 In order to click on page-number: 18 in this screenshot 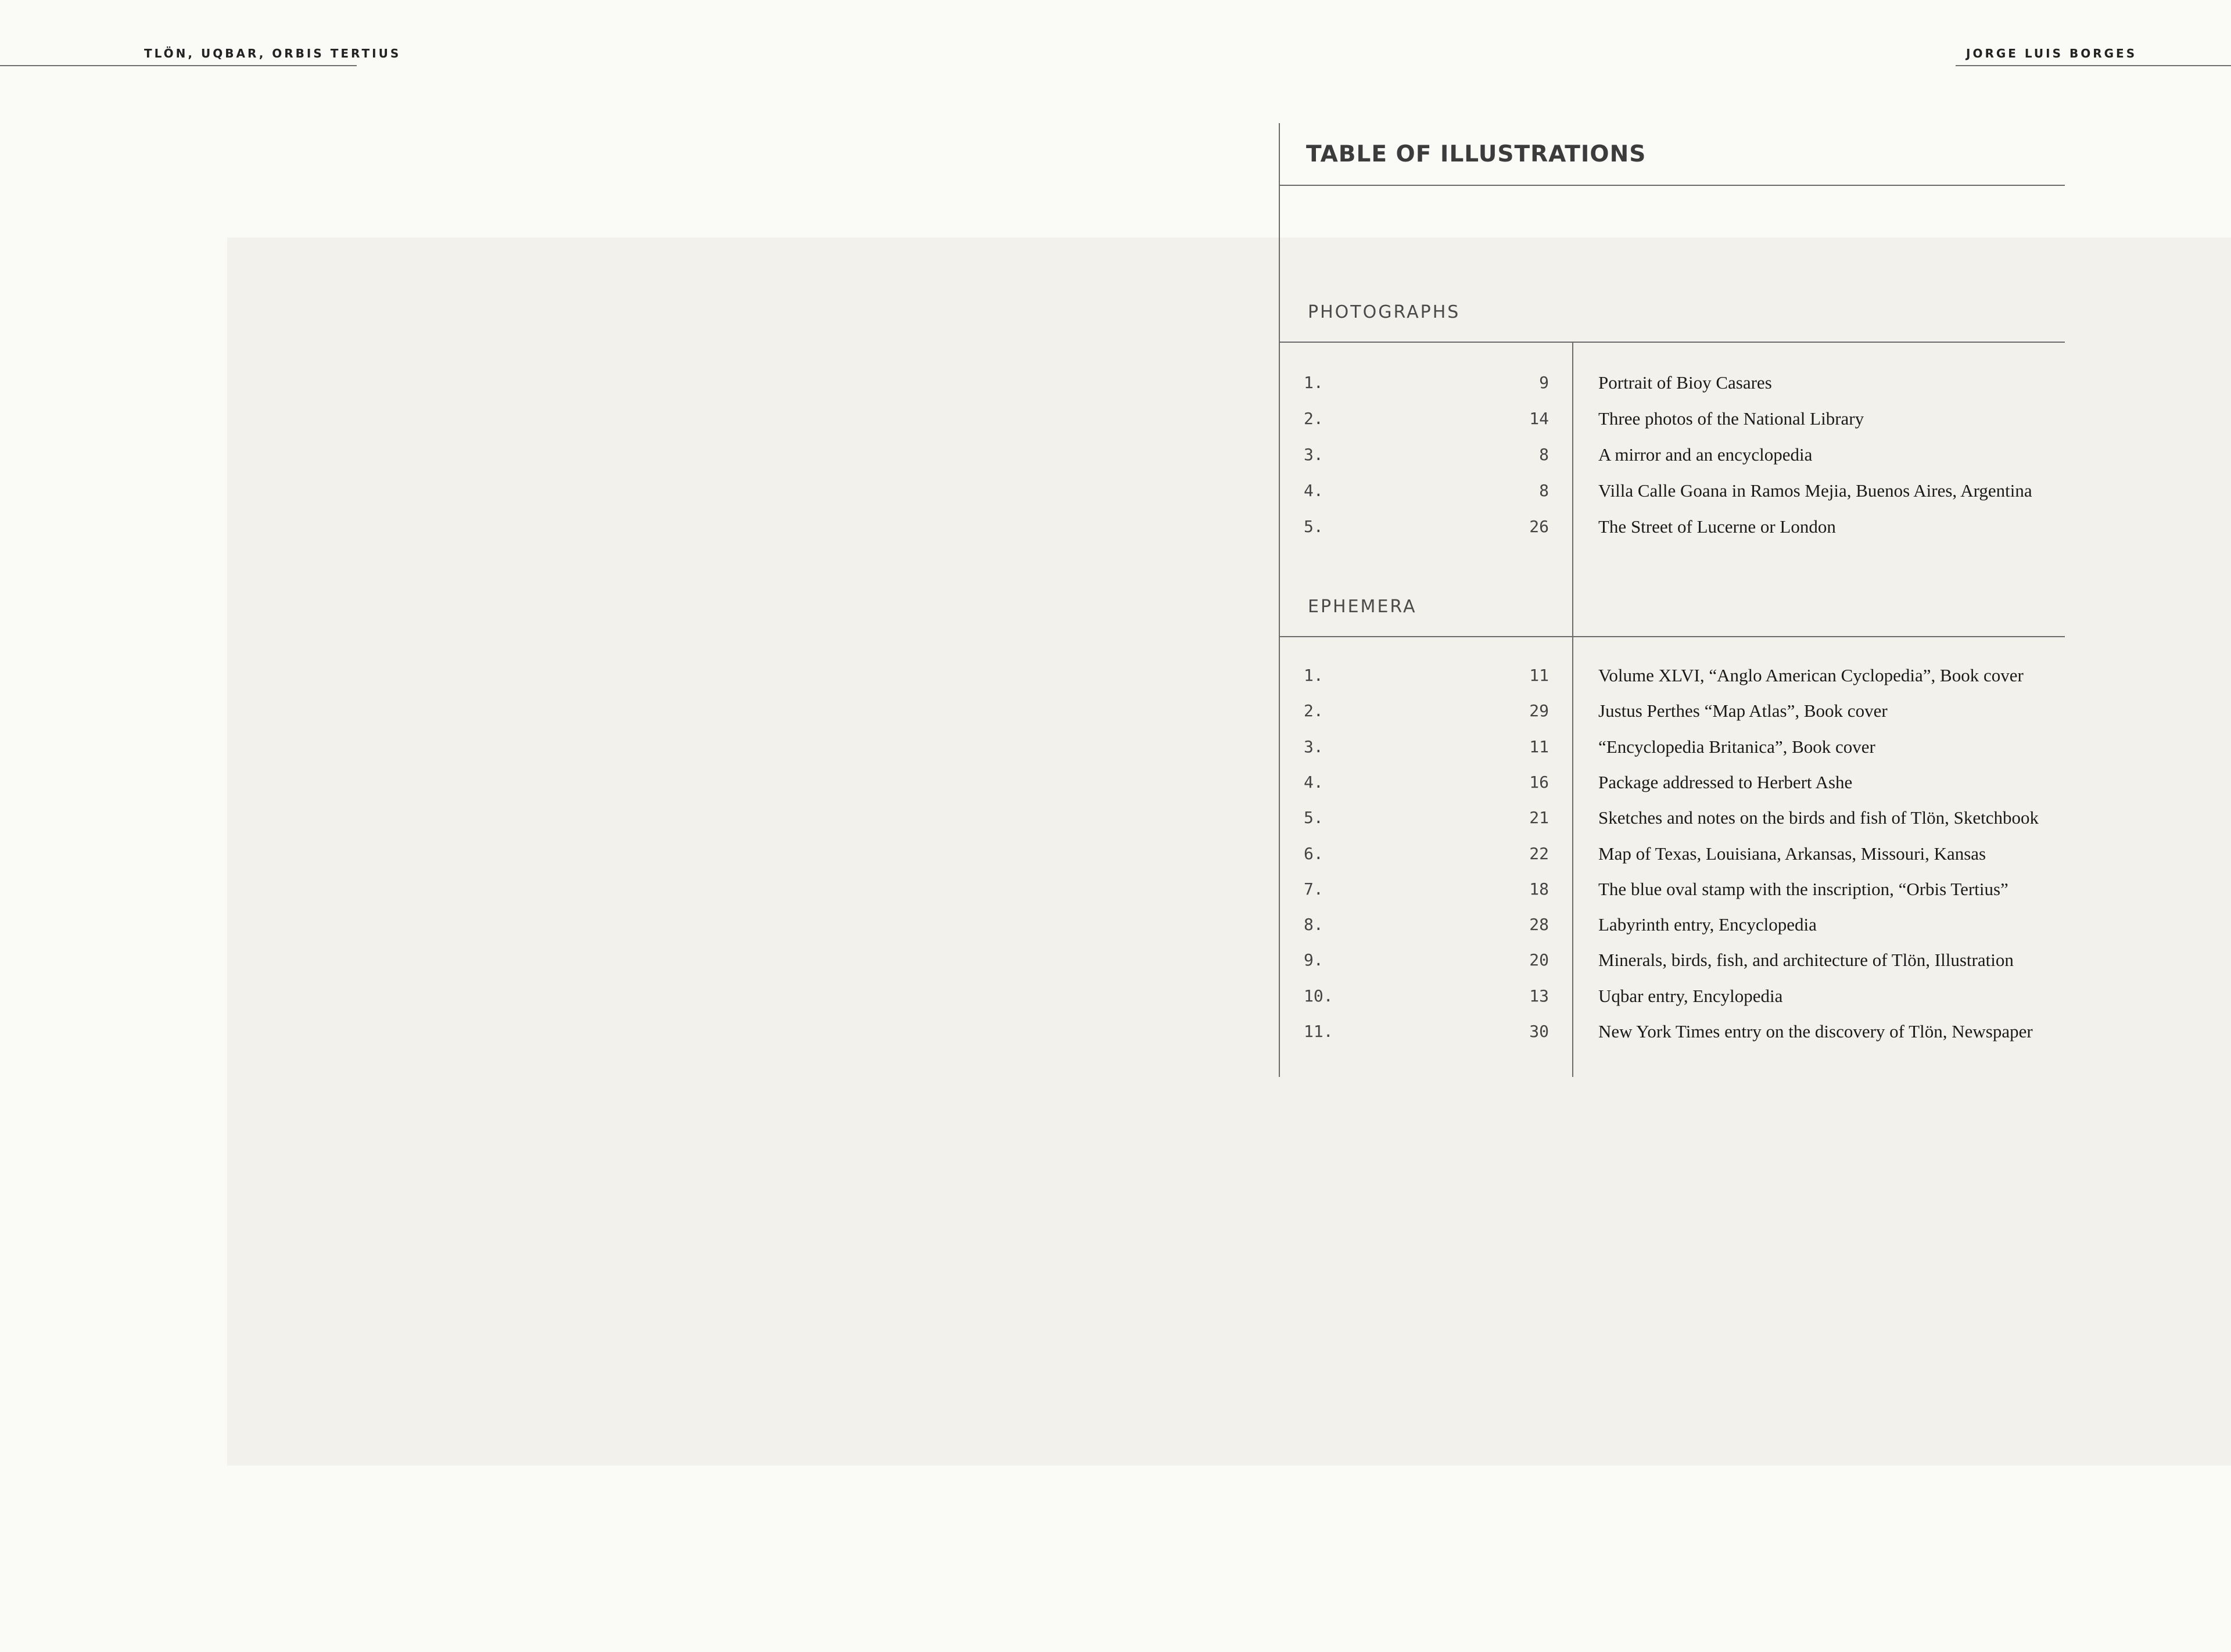, I will do `click(1539, 889)`.